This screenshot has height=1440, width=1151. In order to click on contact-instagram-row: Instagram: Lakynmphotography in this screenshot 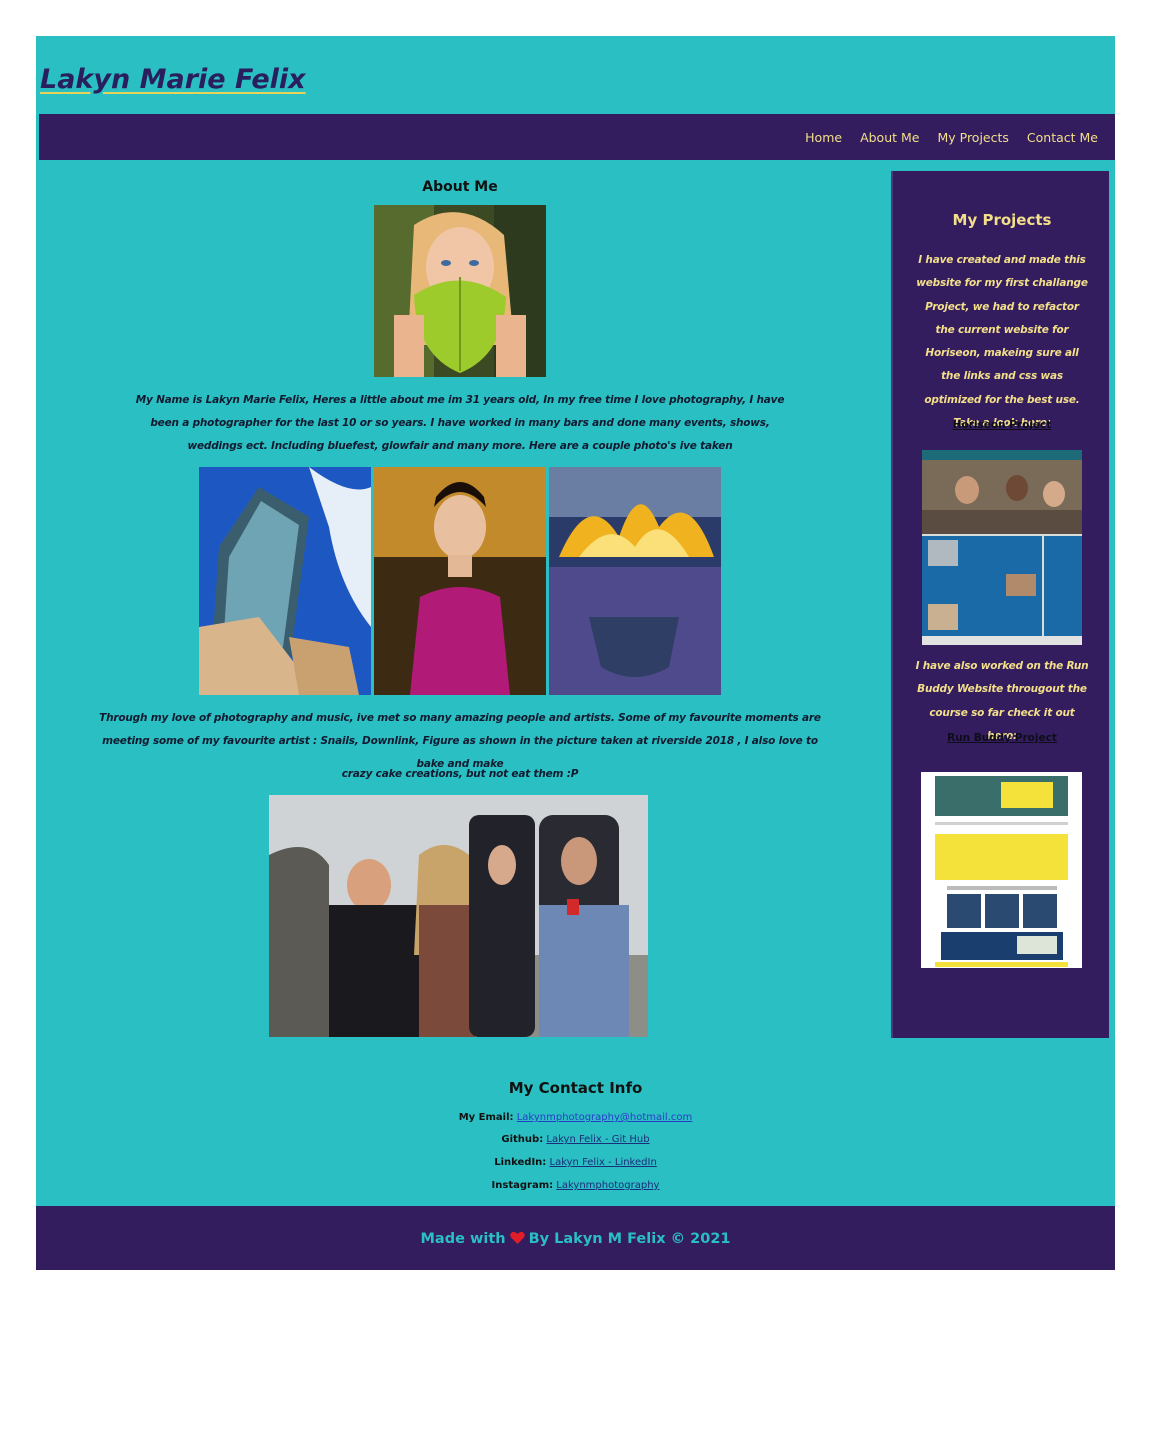, I will do `click(575, 1185)`.